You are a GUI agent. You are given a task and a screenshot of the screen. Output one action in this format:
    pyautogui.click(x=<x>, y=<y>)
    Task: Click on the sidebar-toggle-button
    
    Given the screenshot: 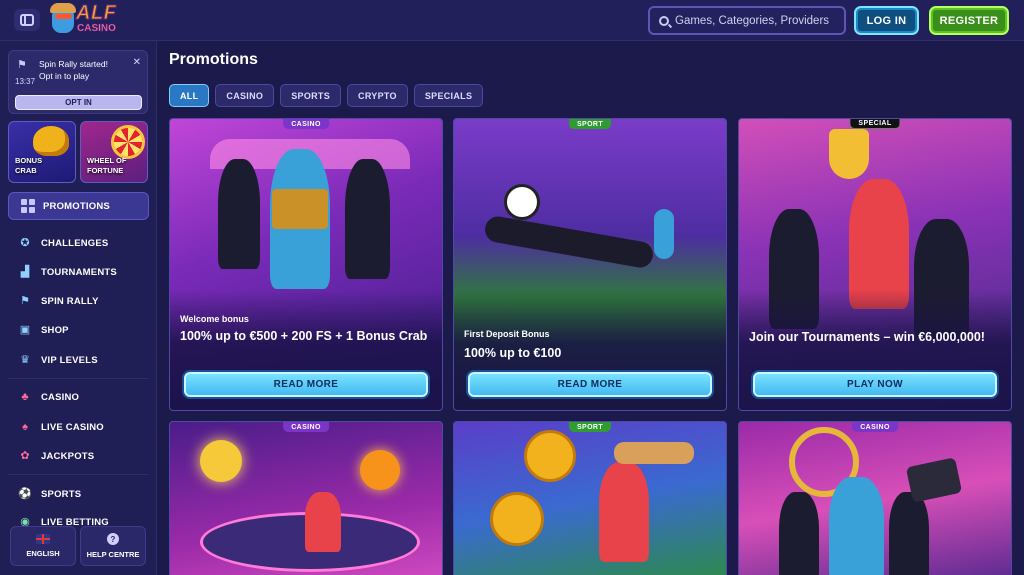 What is the action you would take?
    pyautogui.click(x=27, y=20)
    